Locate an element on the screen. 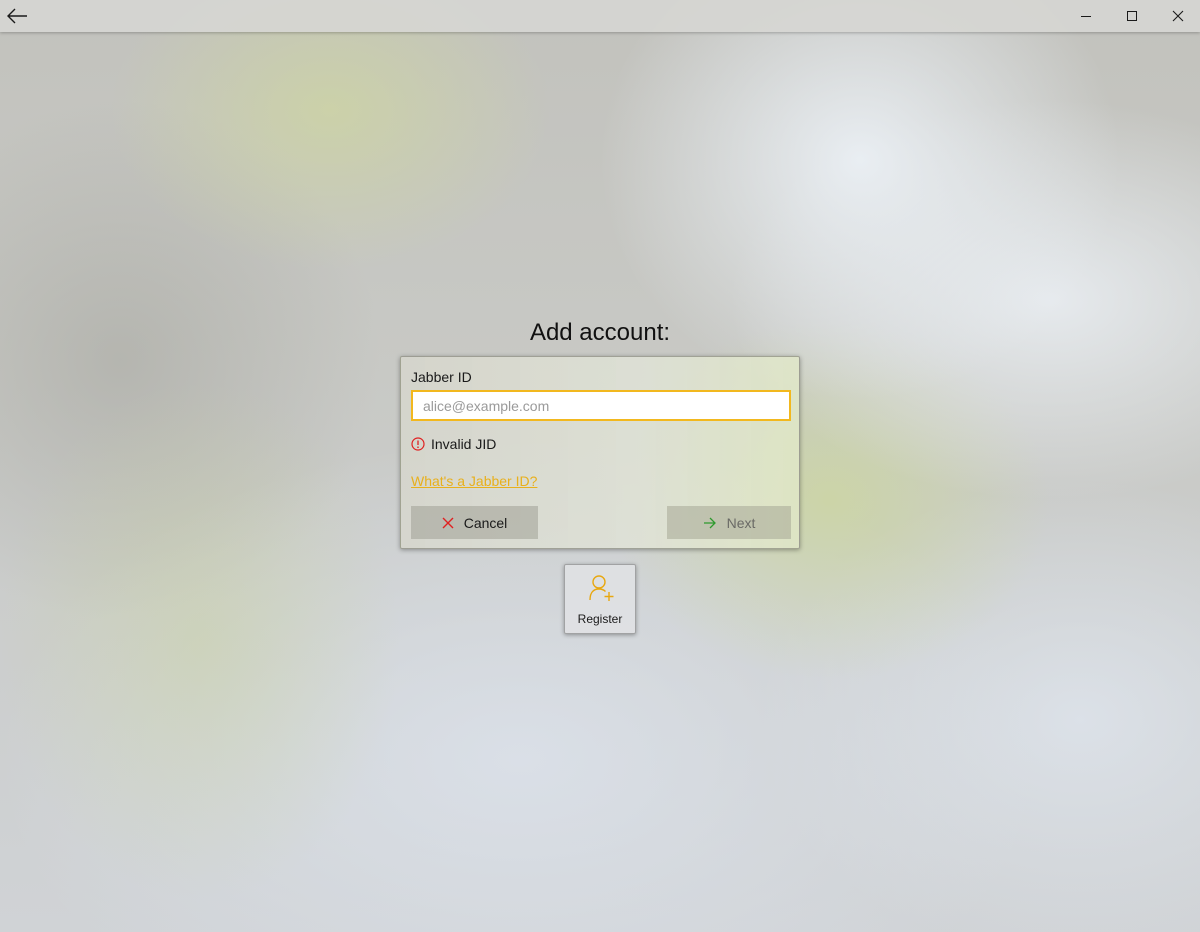 The height and width of the screenshot is (932, 1200). jabber-id-input is located at coordinates (601, 405).